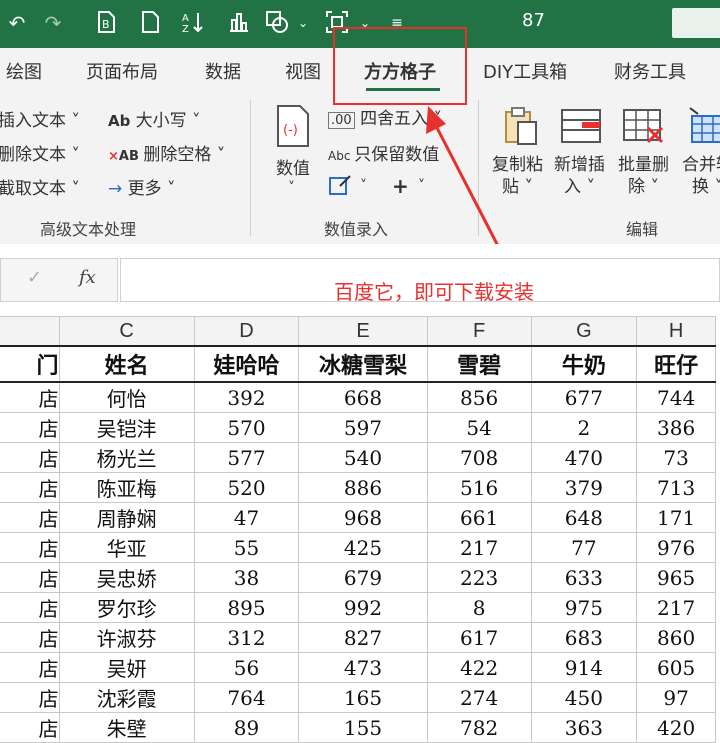  What do you see at coordinates (676, 697) in the screenshot?
I see `table-cell: 97` at bounding box center [676, 697].